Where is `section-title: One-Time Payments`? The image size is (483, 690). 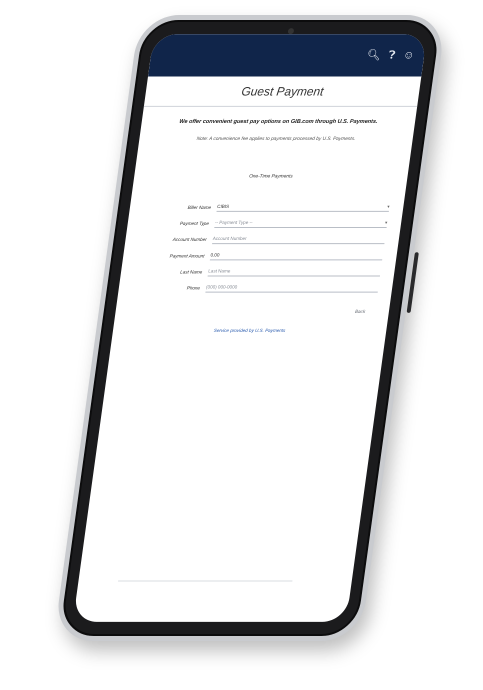 section-title: One-Time Payments is located at coordinates (270, 177).